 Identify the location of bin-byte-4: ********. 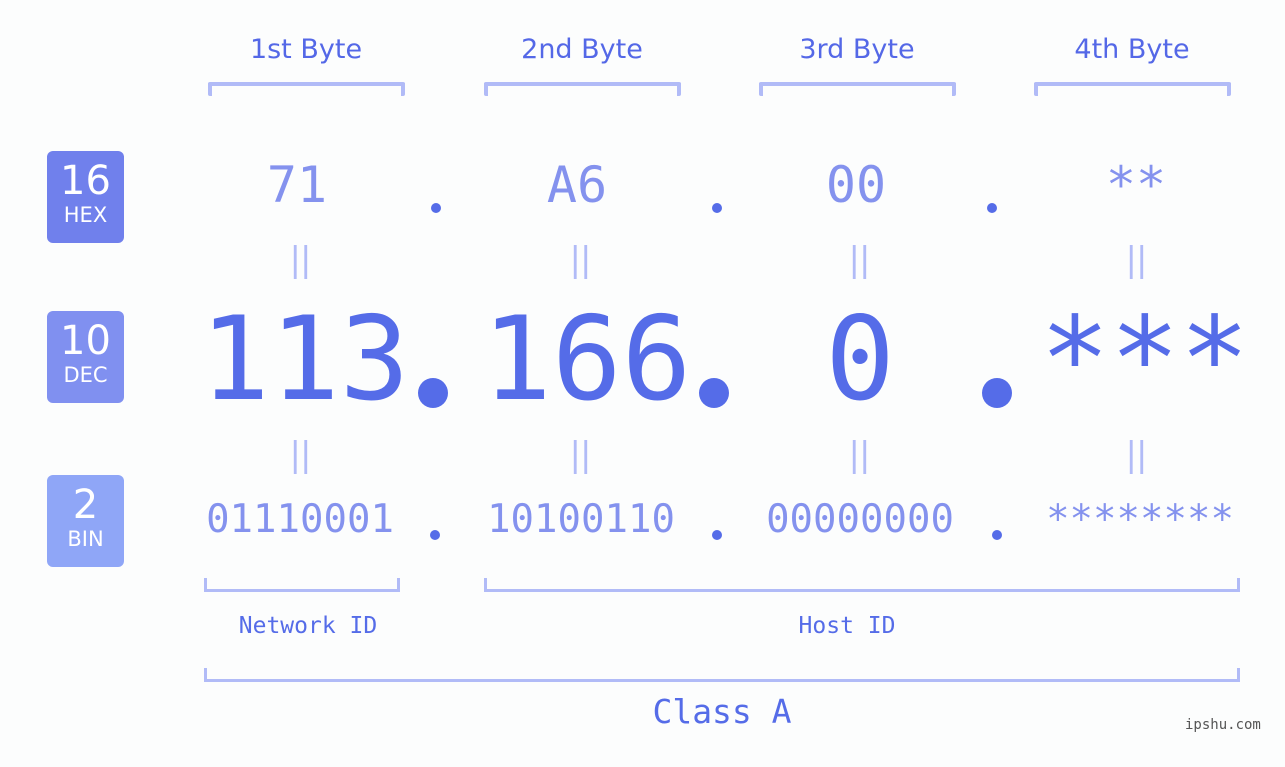
(1140, 519).